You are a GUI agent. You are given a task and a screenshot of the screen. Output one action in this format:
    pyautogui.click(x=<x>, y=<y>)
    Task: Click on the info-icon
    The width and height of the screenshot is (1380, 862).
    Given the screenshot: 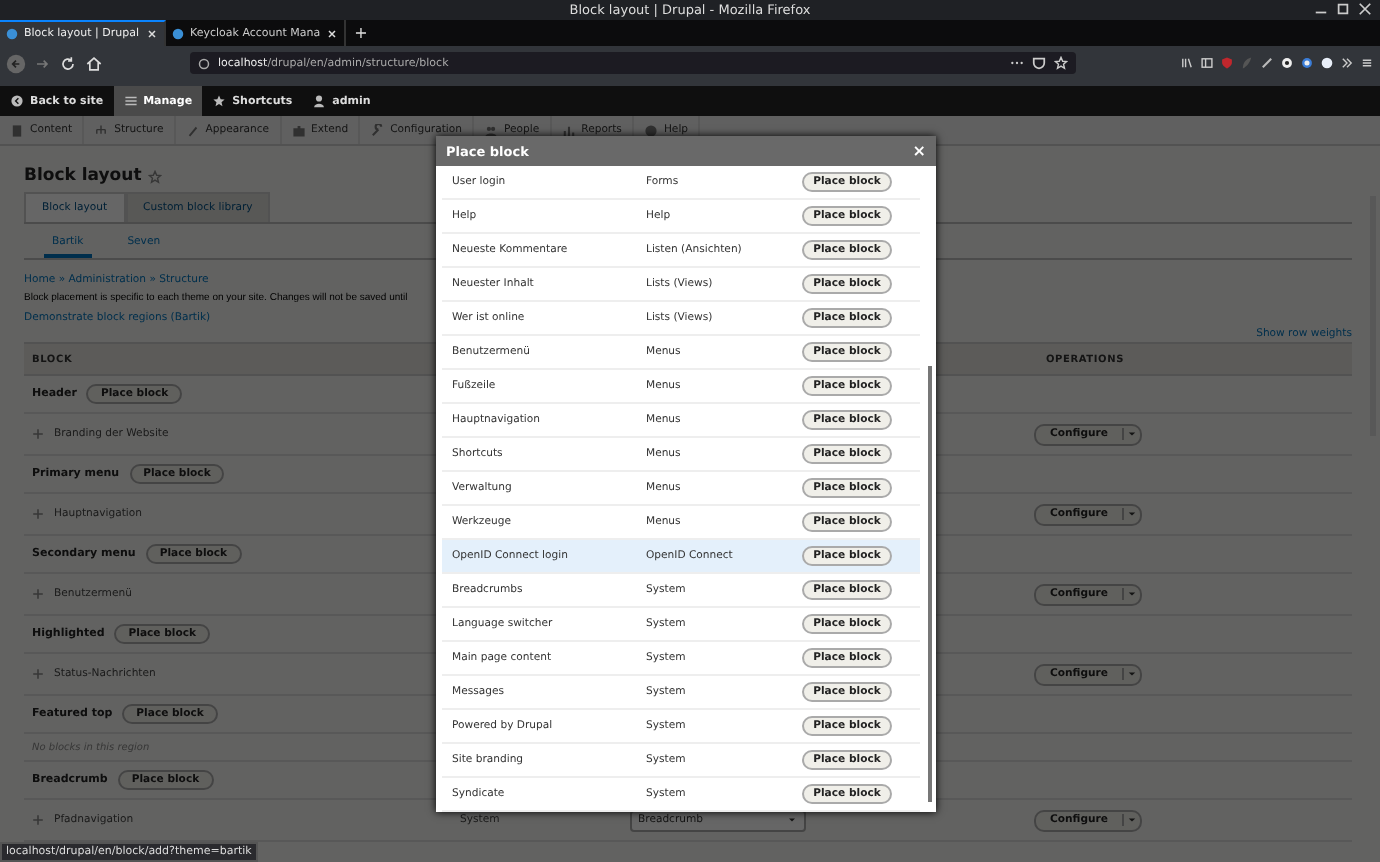 What is the action you would take?
    pyautogui.click(x=204, y=63)
    